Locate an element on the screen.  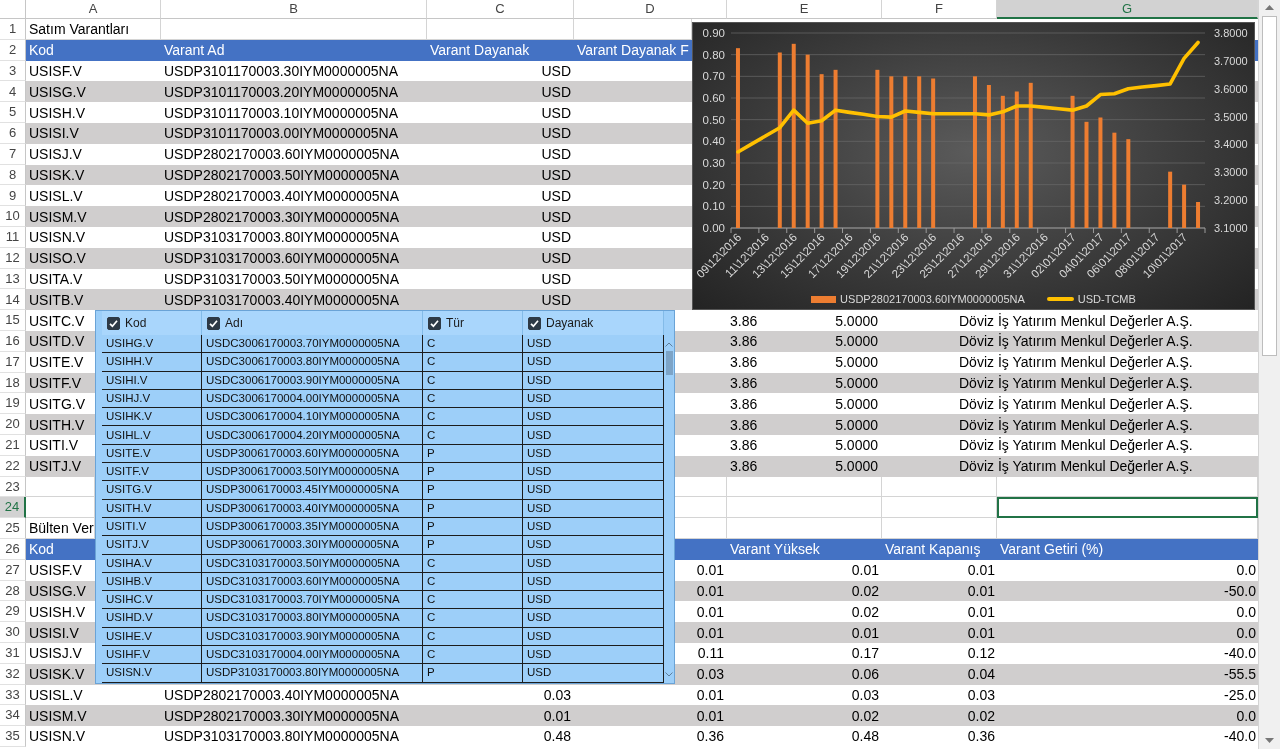
row-number: 6 is located at coordinates (13, 133).